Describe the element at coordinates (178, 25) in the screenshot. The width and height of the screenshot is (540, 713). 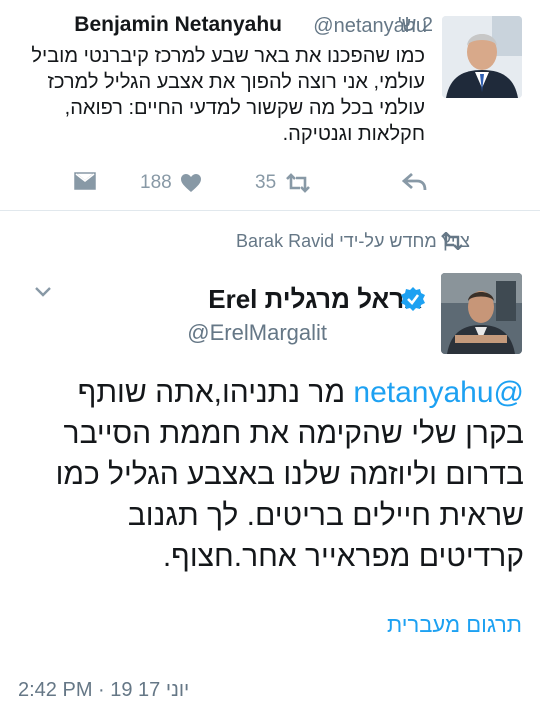
I see `author-name: Benjamin Netanyahu` at that location.